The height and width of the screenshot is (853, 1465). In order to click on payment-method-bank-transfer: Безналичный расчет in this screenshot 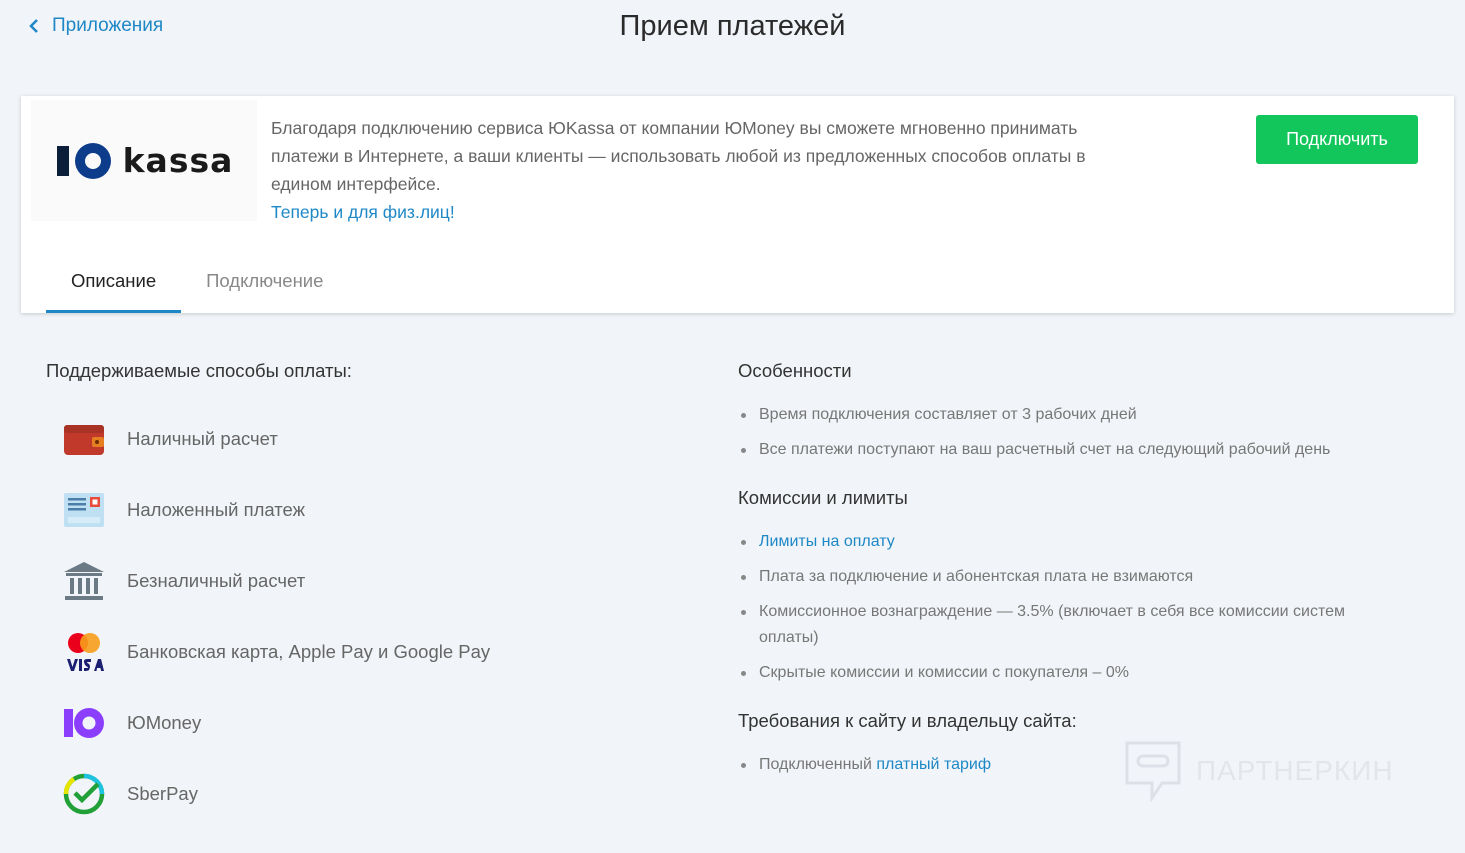, I will do `click(366, 580)`.